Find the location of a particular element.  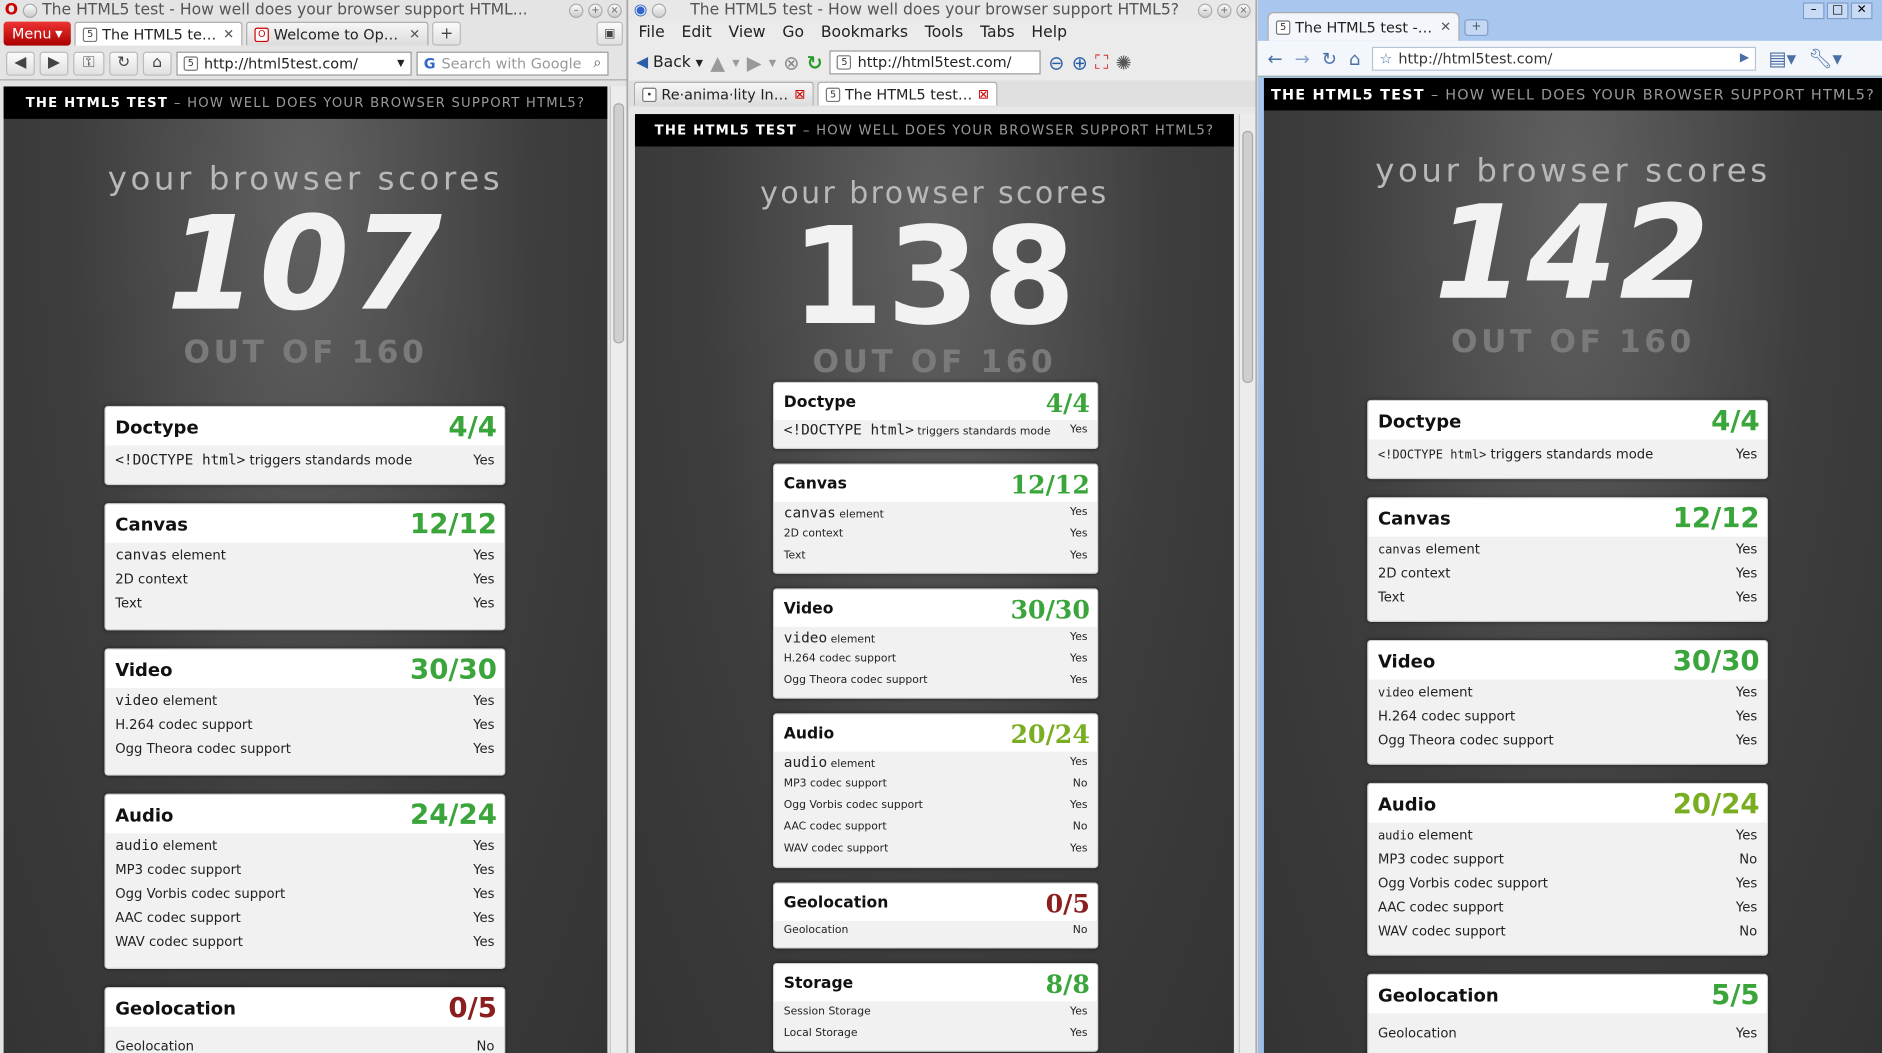

konqueror-maximize-button: + is located at coordinates (1224, 10).